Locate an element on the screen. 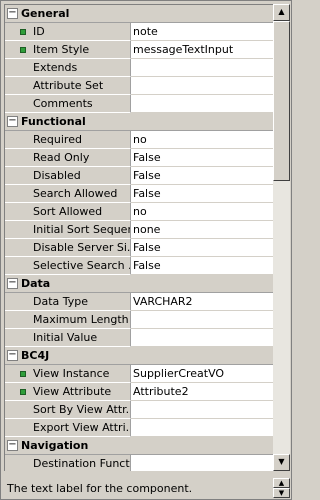 The height and width of the screenshot is (500, 320). property-row: Disable Server Si... False is located at coordinates (139, 248).